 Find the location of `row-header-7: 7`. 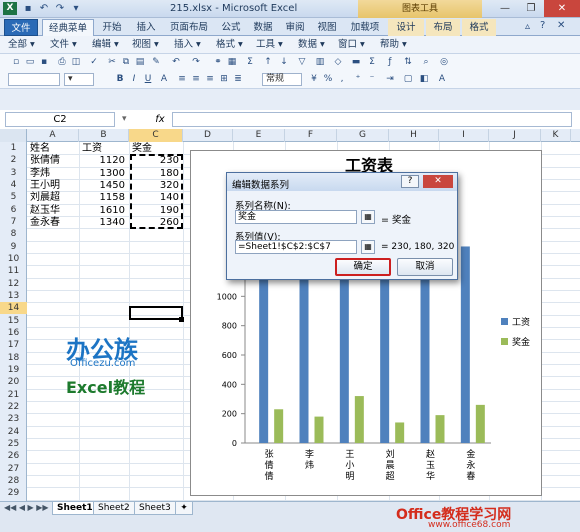

row-header-7: 7 is located at coordinates (13, 222).